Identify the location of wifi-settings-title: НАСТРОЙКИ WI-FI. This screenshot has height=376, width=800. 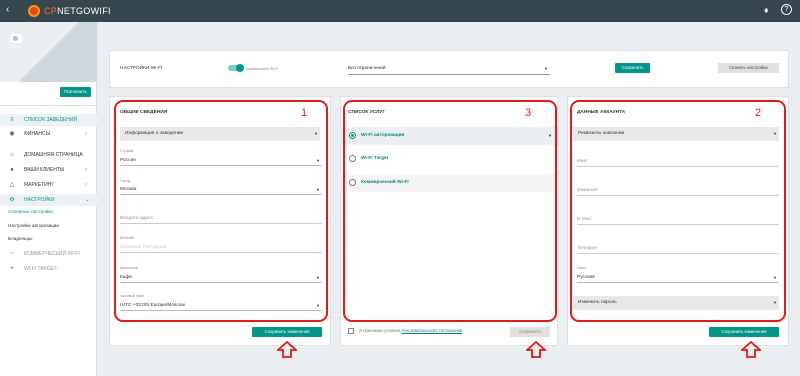
(141, 68).